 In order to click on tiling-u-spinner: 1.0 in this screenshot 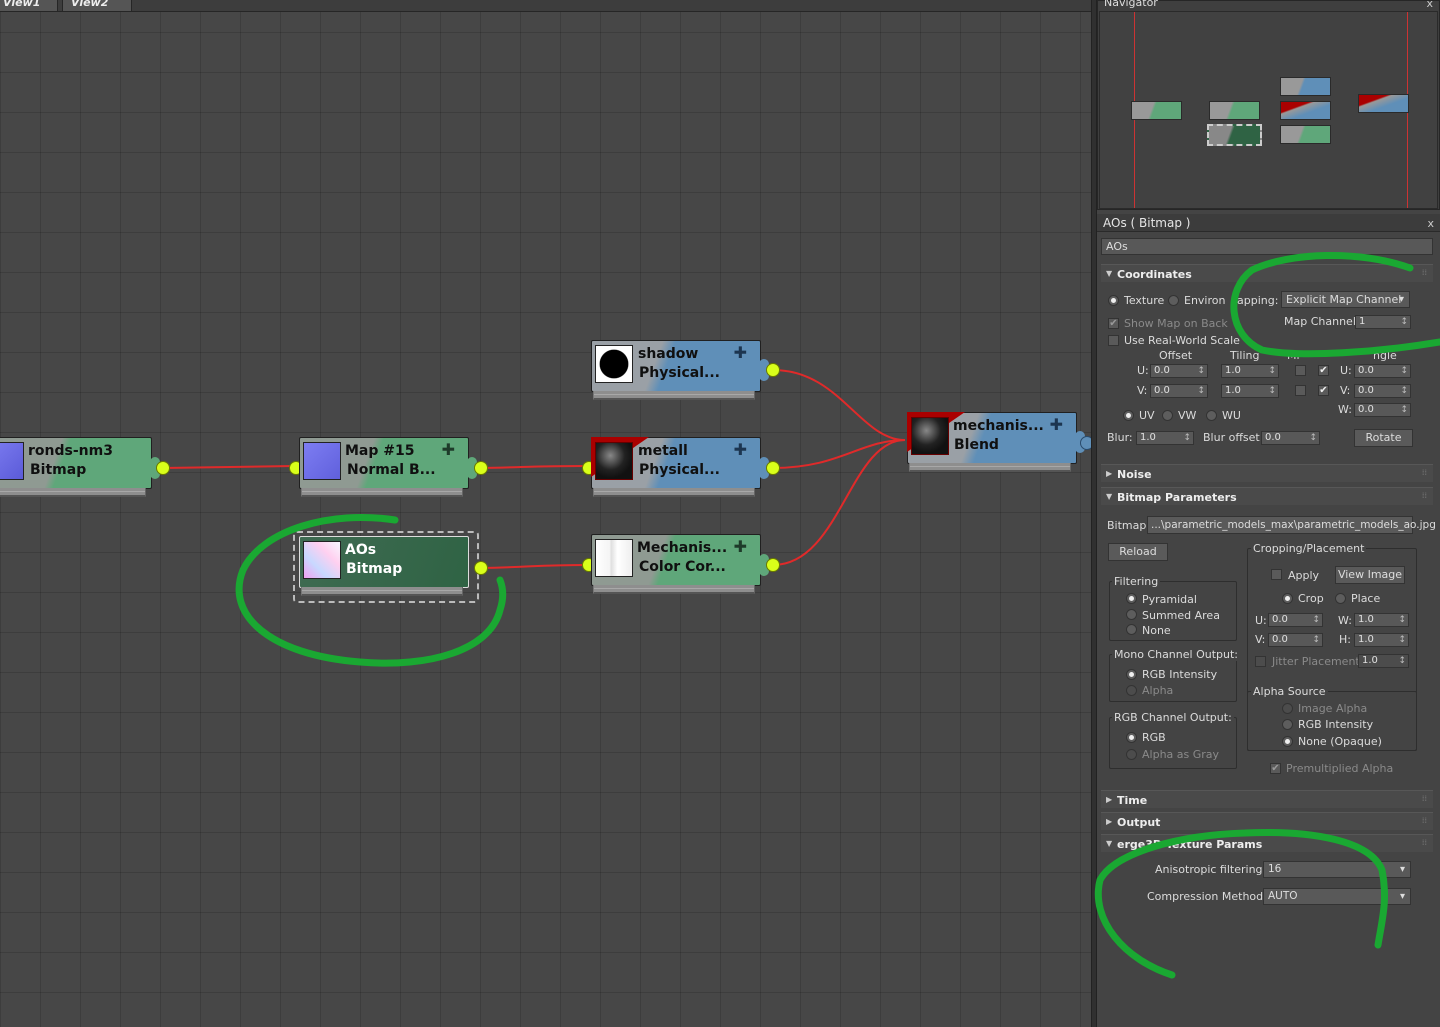, I will do `click(1250, 371)`.